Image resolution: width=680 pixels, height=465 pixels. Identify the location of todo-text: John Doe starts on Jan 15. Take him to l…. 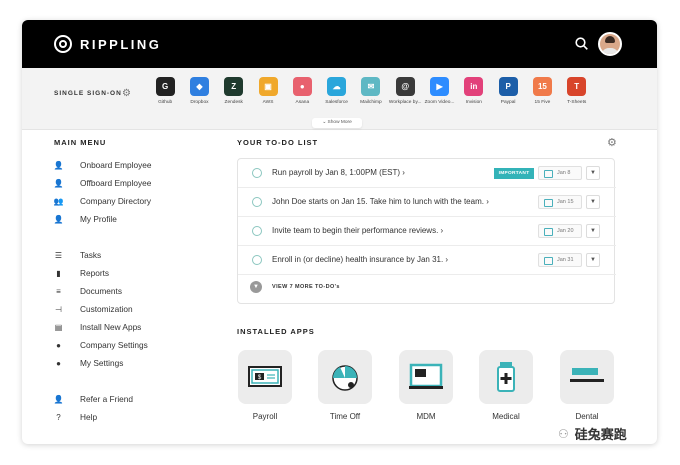
(380, 201).